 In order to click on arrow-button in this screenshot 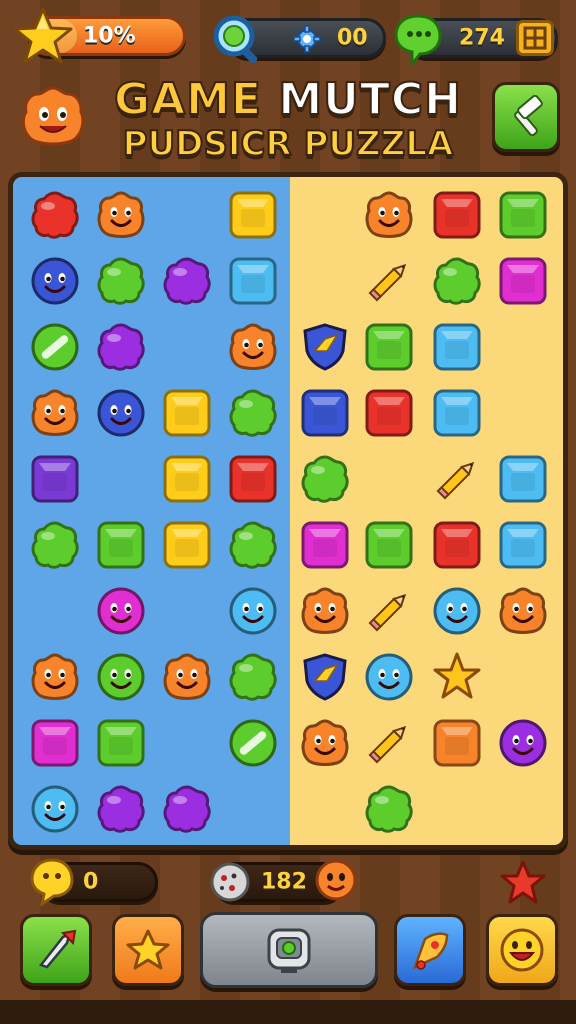, I will do `click(56, 950)`.